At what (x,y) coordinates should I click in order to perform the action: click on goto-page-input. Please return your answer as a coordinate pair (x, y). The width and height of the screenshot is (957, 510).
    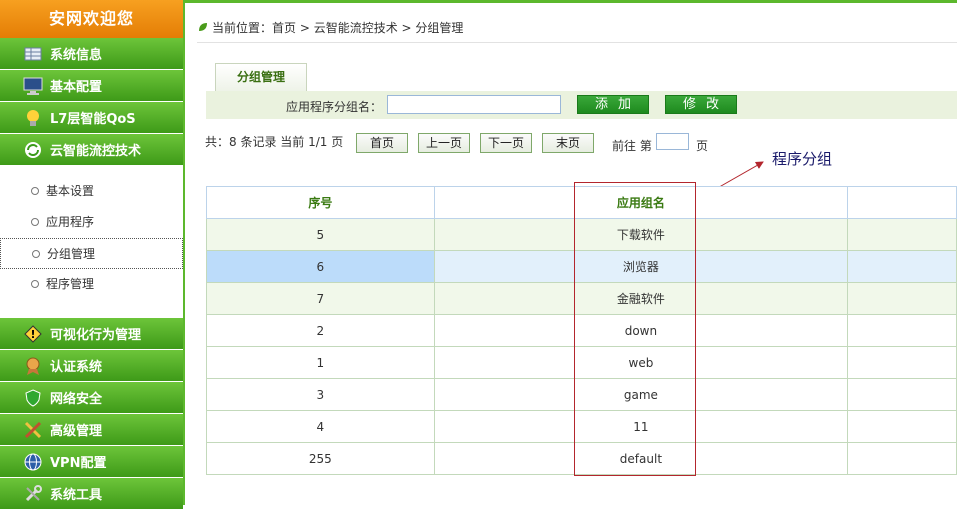
    Looking at the image, I should click on (672, 141).